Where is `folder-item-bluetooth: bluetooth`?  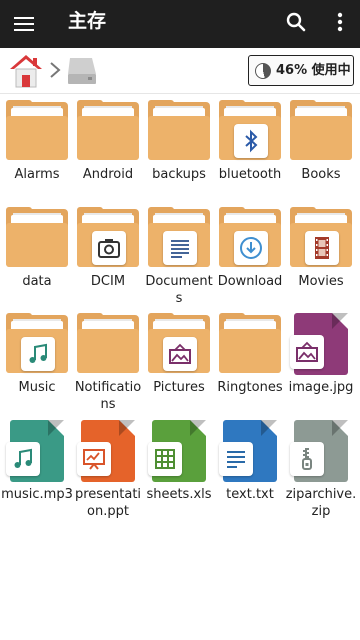
folder-item-bluetooth: bluetooth is located at coordinates (250, 152).